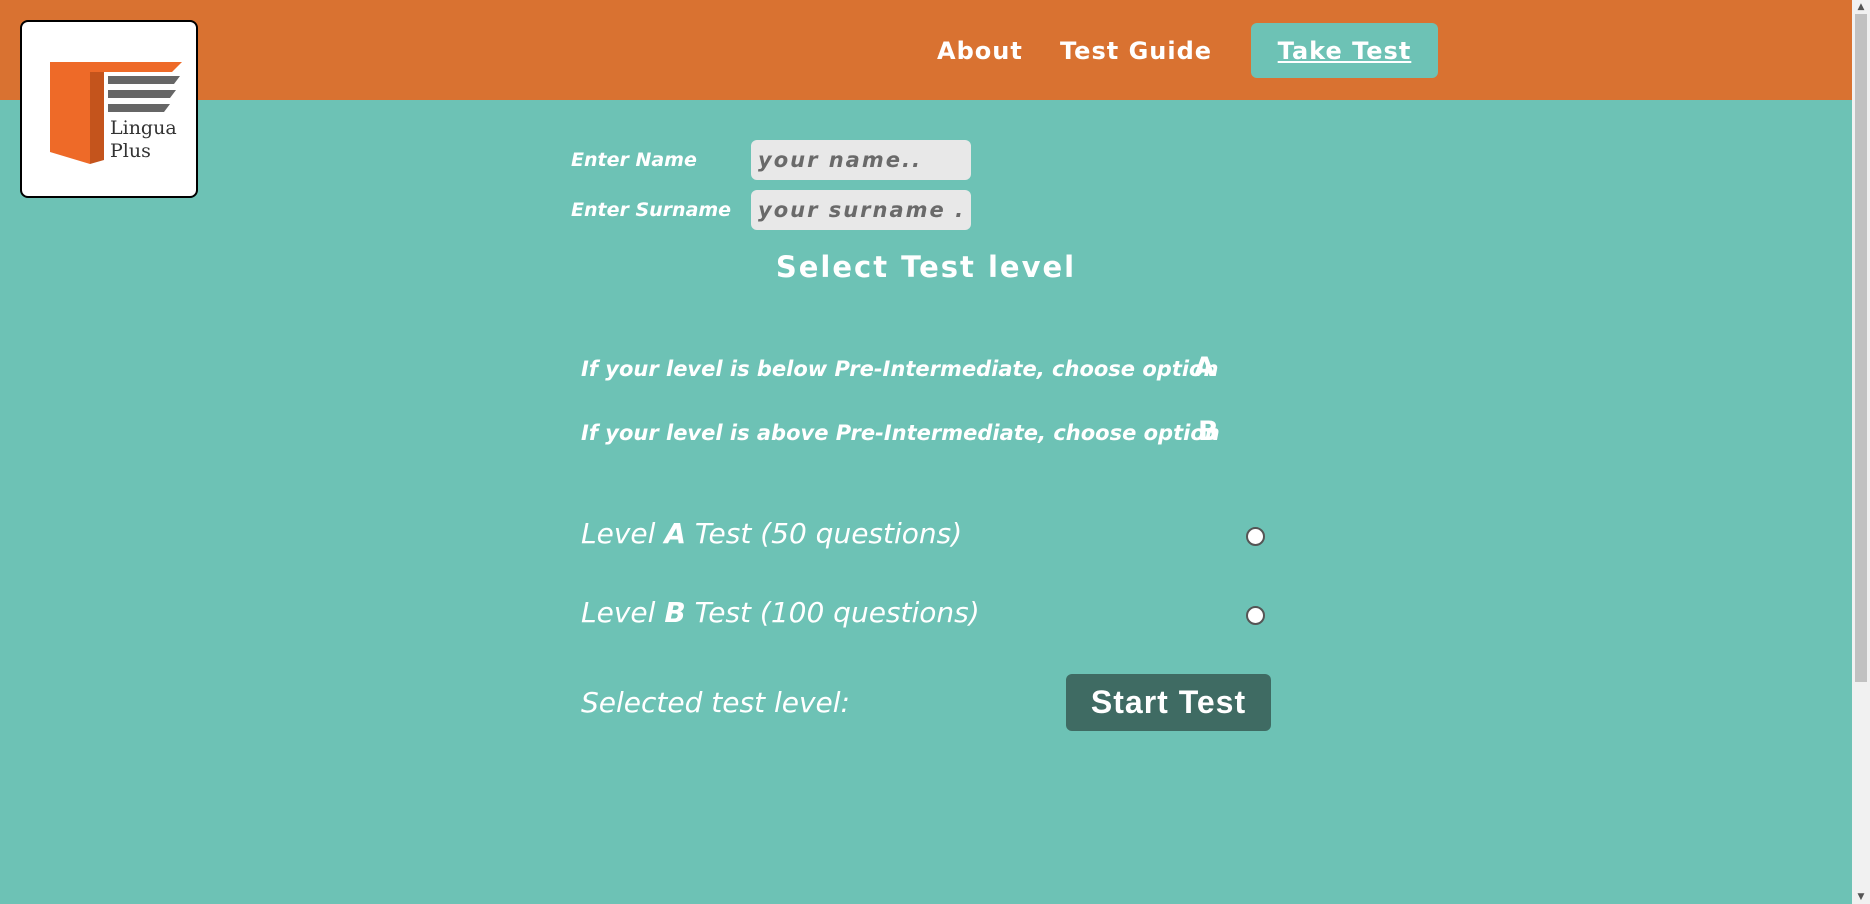 The image size is (1870, 904). What do you see at coordinates (675, 612) in the screenshot?
I see `level-b-letter: B` at bounding box center [675, 612].